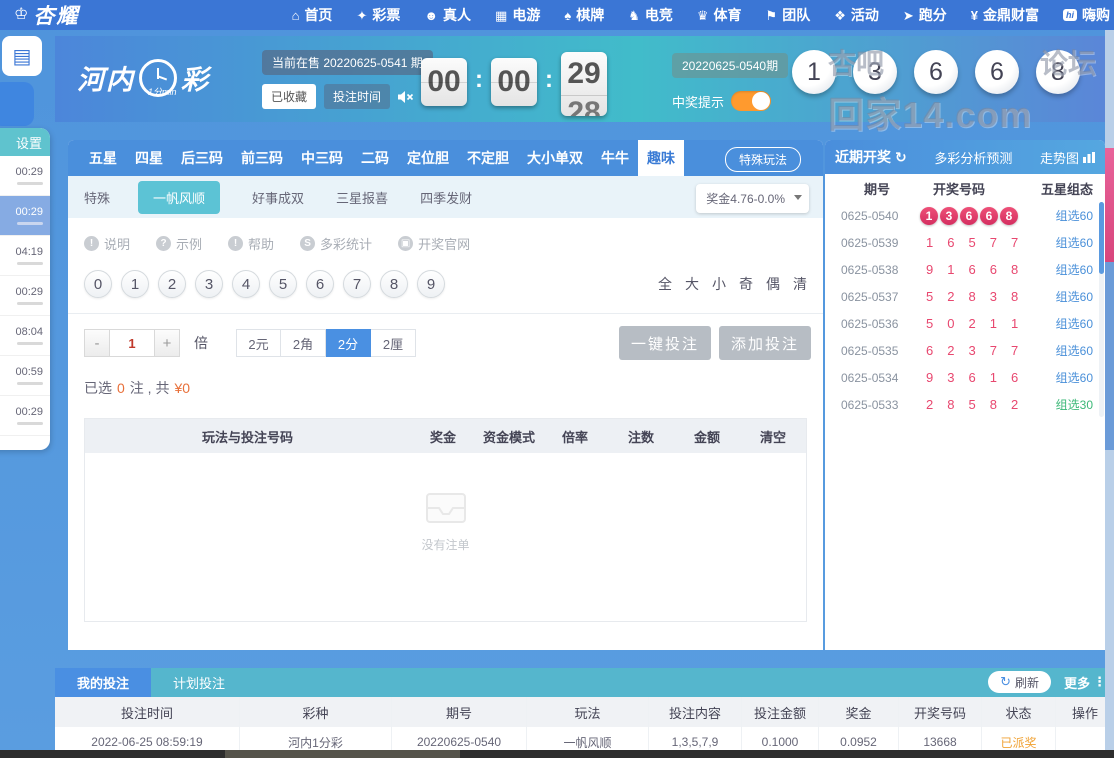 The image size is (1114, 758). Describe the element at coordinates (615, 158) in the screenshot. I see `tab-niuniu: 牛牛` at that location.